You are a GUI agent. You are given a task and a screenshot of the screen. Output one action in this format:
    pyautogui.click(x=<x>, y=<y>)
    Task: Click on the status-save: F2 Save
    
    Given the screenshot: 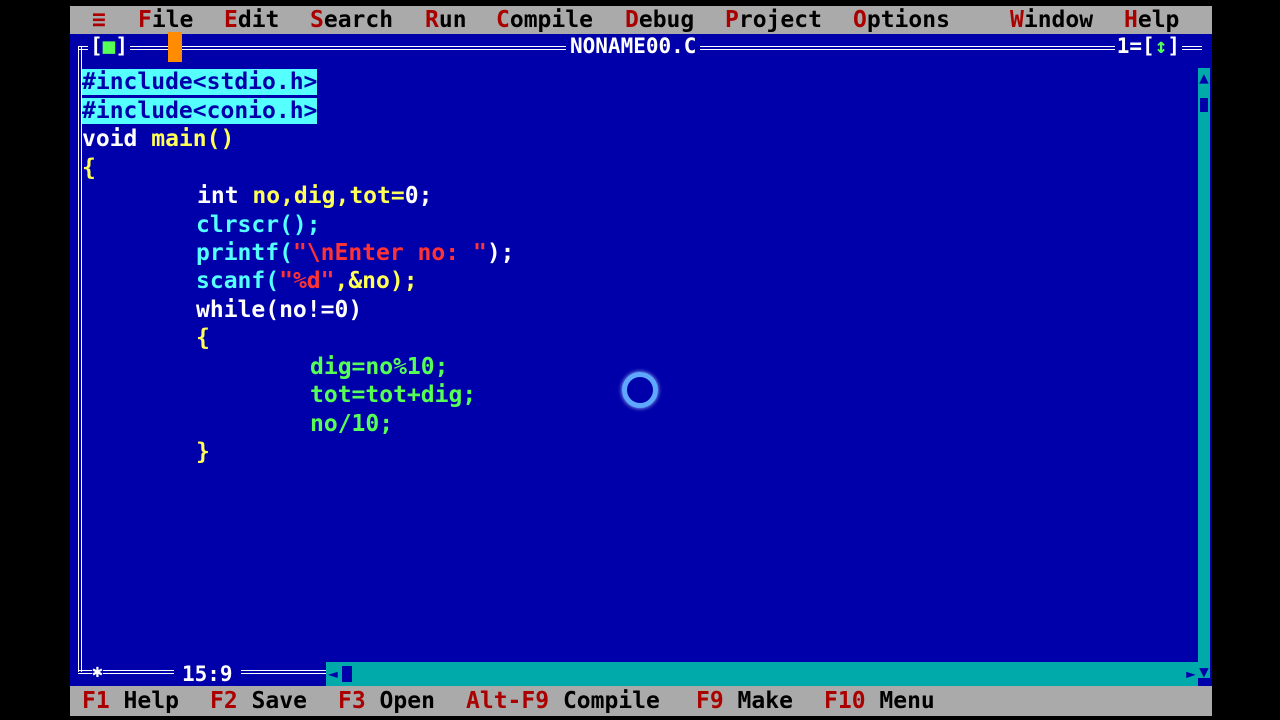 What is the action you would take?
    pyautogui.click(x=258, y=701)
    